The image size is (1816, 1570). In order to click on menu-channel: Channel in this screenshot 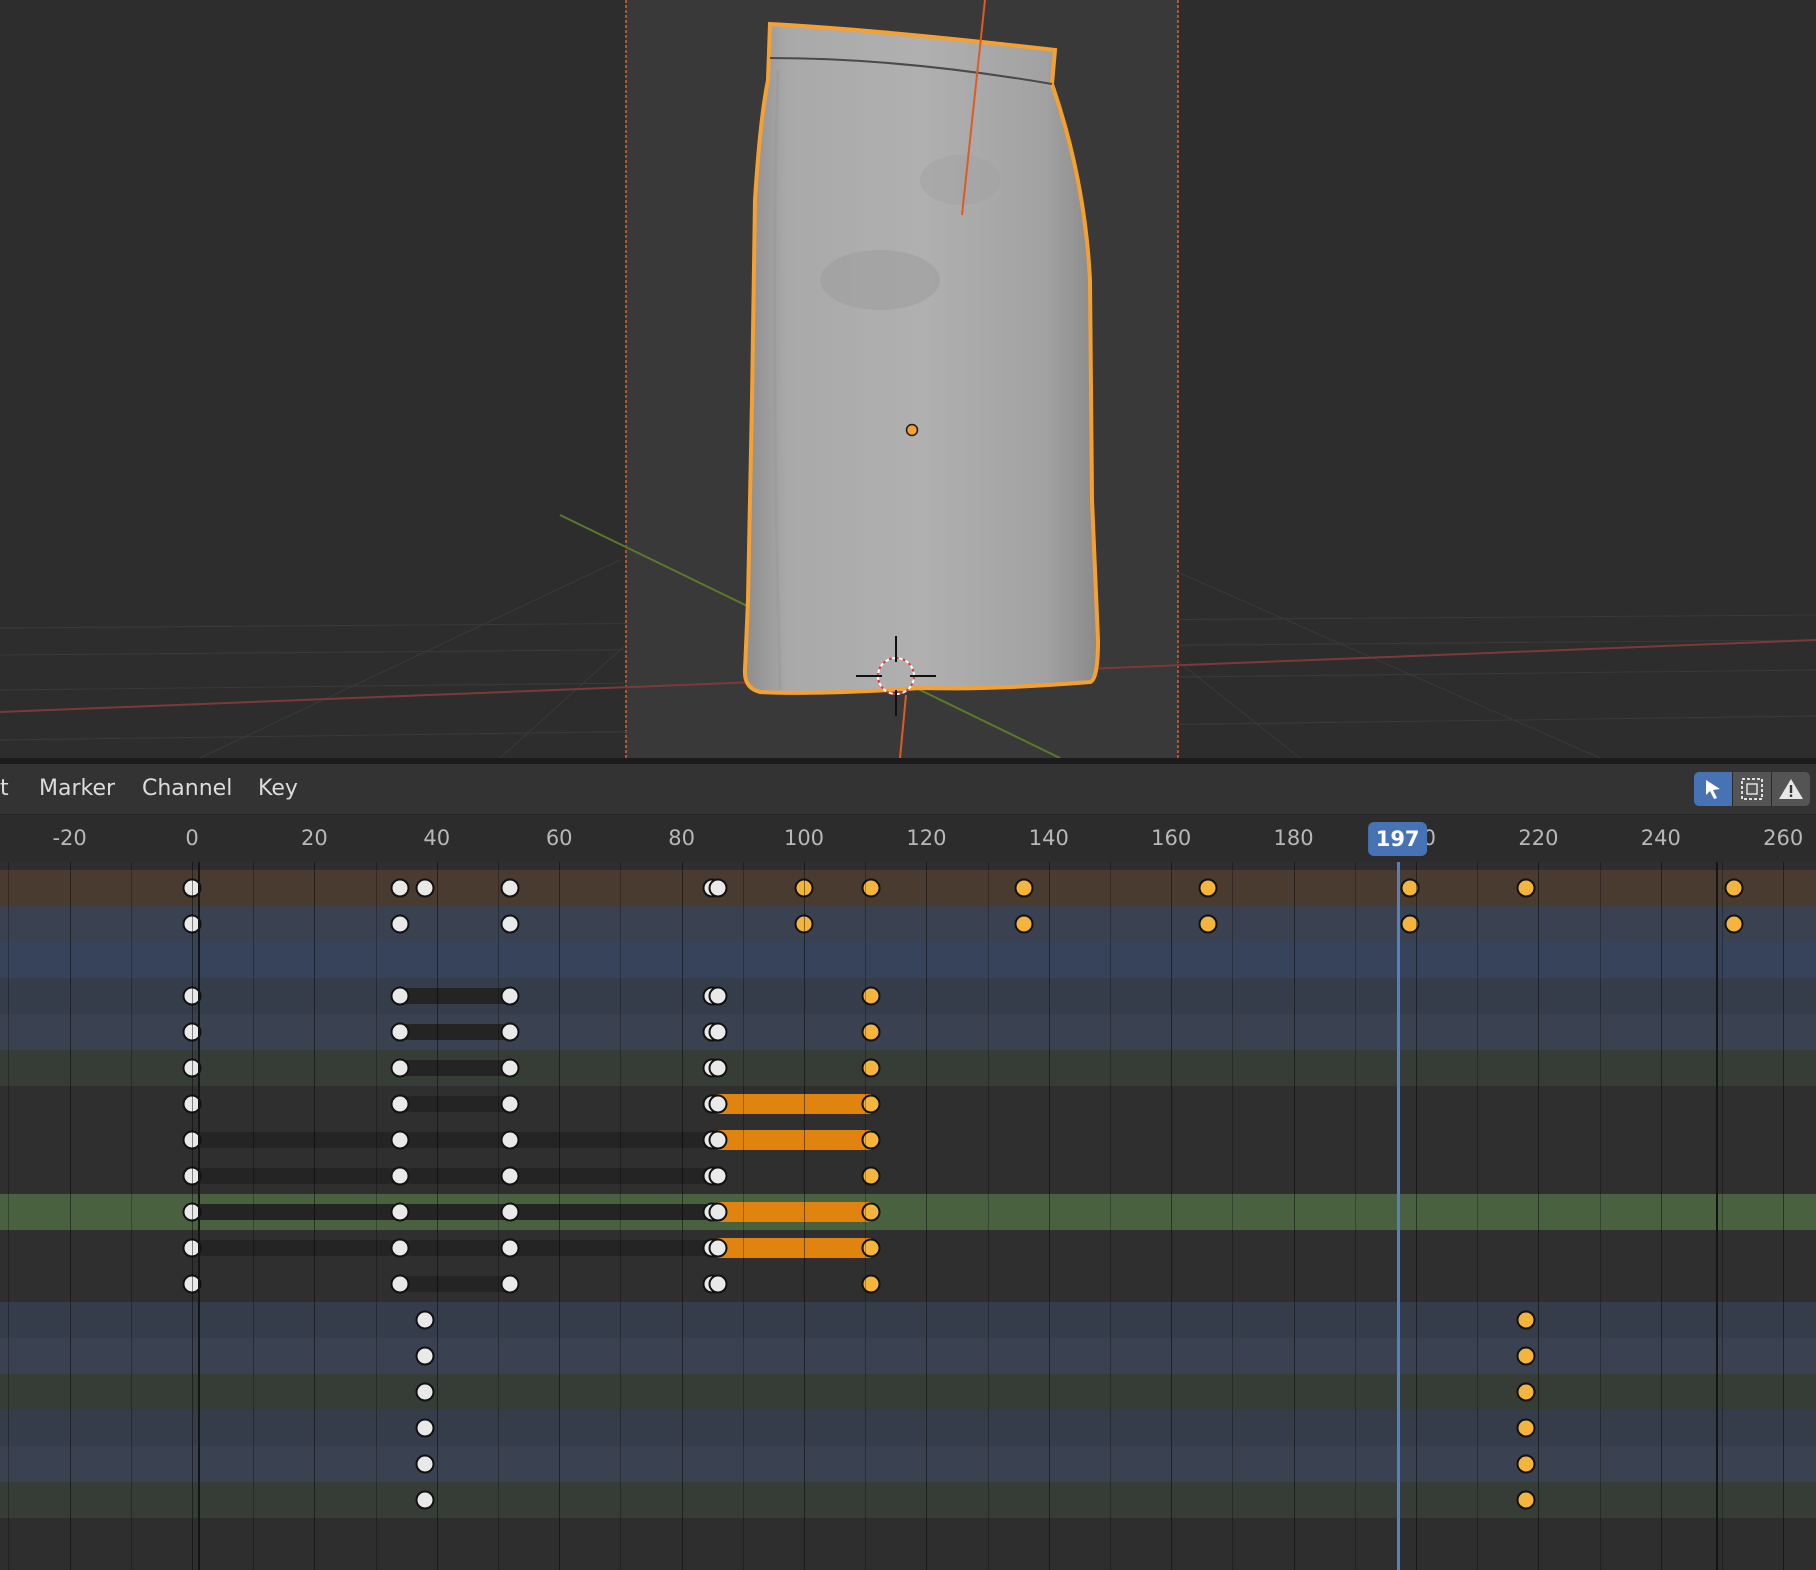, I will do `click(187, 788)`.